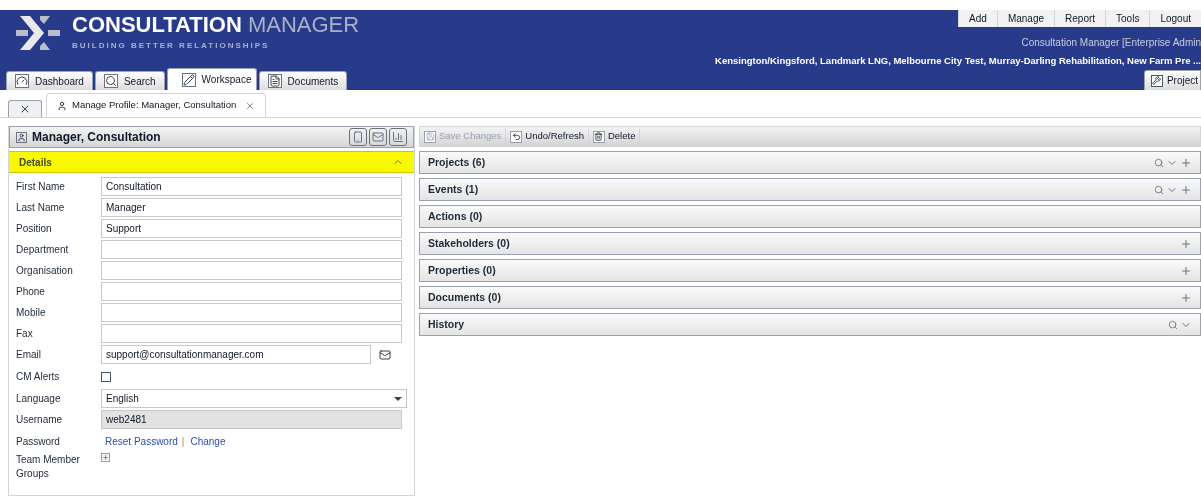  I want to click on brand-name: CONSULTATION, so click(157, 25).